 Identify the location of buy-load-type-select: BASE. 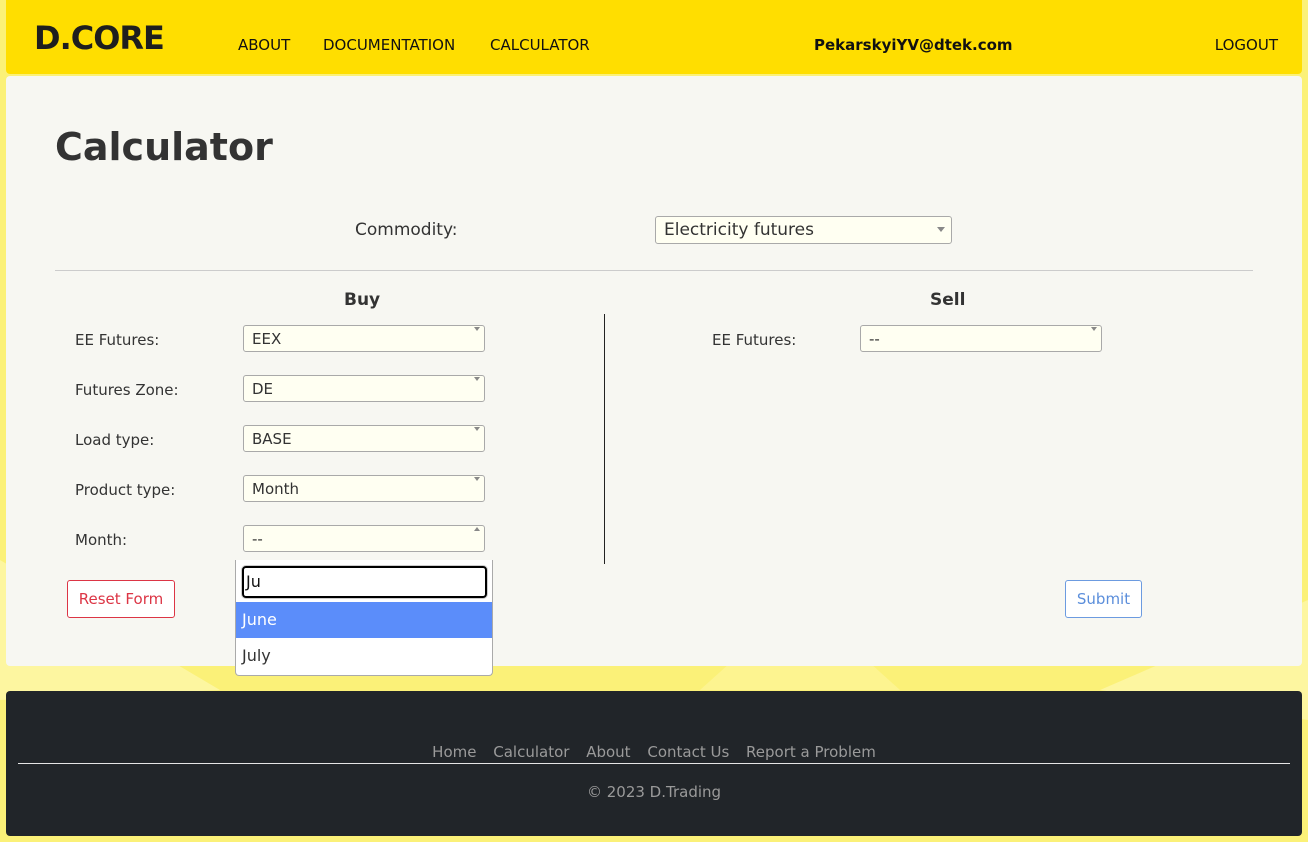
(364, 438).